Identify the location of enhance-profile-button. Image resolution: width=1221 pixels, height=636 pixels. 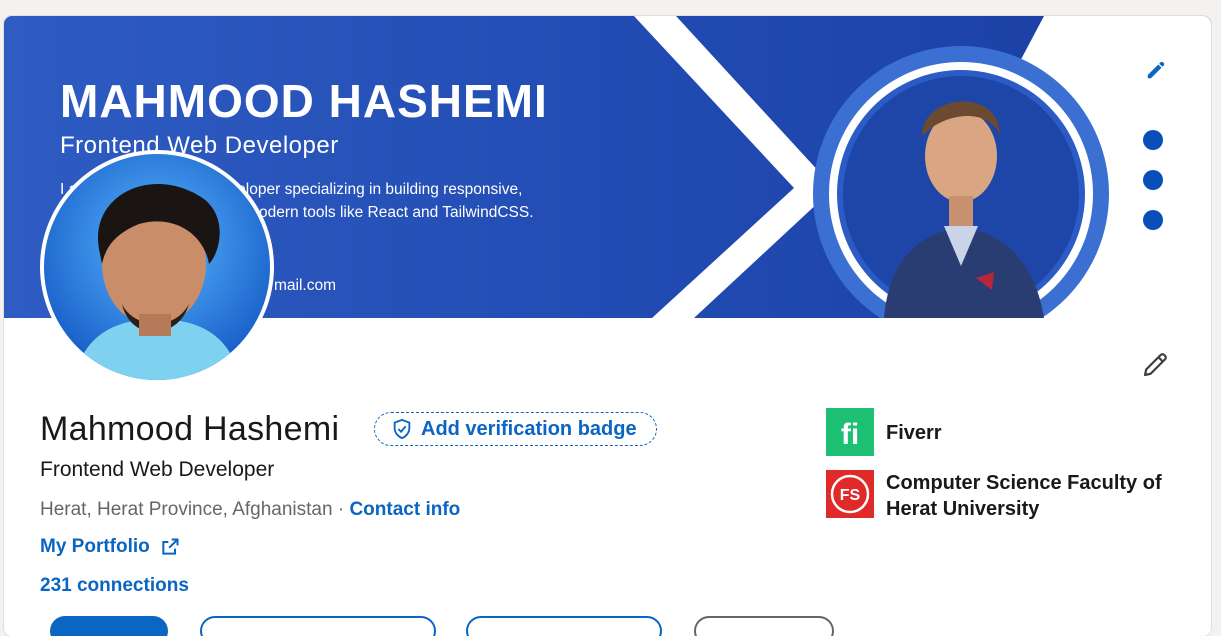
(564, 626).